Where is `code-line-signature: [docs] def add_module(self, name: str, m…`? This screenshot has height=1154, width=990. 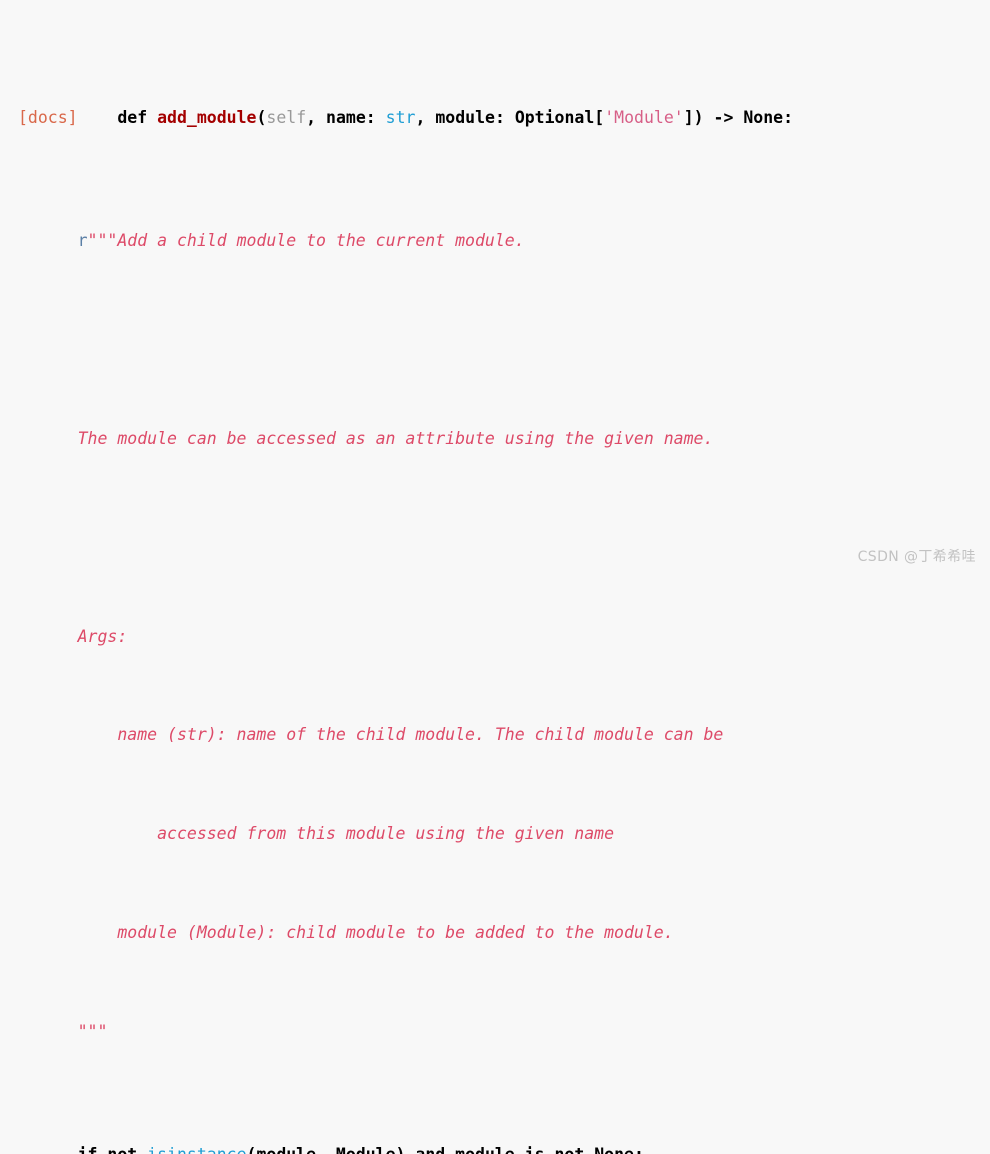
code-line-signature: [docs] def add_module(self, name: str, m… is located at coordinates (446, 118).